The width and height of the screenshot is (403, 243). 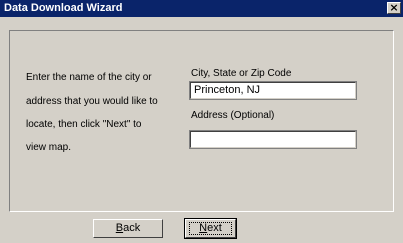 What do you see at coordinates (92, 101) in the screenshot?
I see `instruction-line-2: address that you would like to` at bounding box center [92, 101].